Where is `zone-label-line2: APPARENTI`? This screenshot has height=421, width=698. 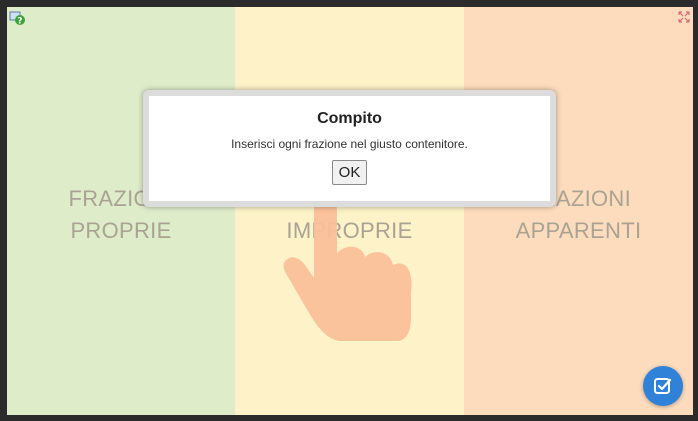
zone-label-line2: APPARENTI is located at coordinates (578, 230).